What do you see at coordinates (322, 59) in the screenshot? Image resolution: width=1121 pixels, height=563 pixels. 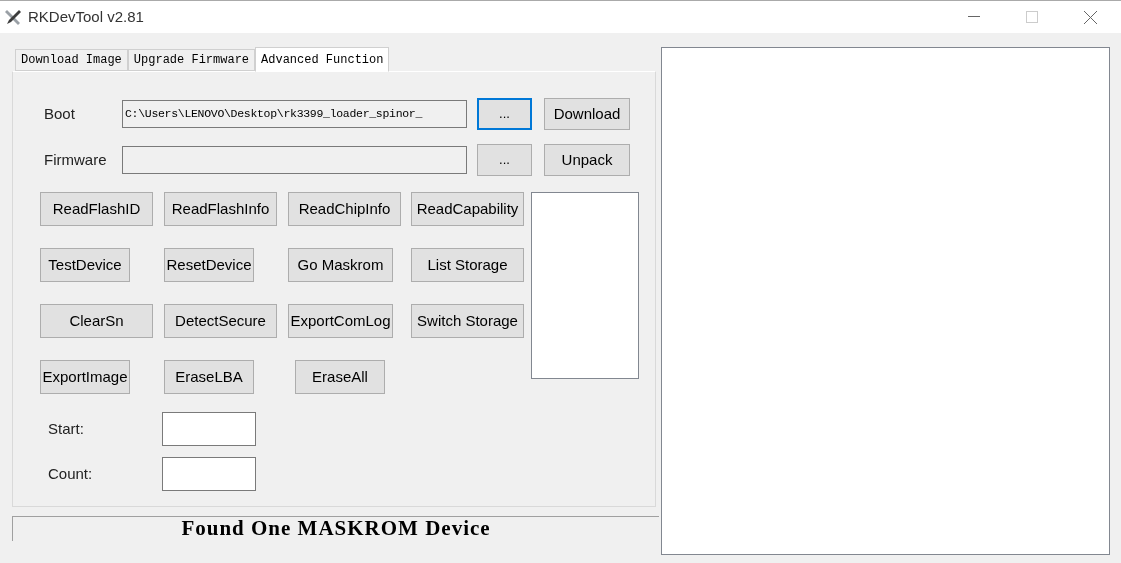 I see `tab: Advanced Function` at bounding box center [322, 59].